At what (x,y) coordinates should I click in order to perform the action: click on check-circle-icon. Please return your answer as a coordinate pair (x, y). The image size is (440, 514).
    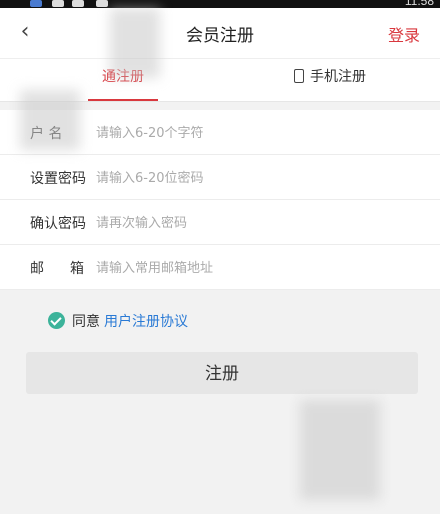
    Looking at the image, I should click on (56, 320).